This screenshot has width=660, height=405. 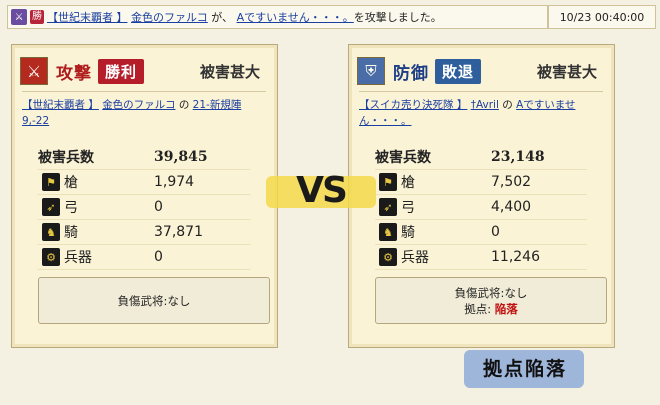 What do you see at coordinates (34, 71) in the screenshot?
I see `attack-icon: ⚔` at bounding box center [34, 71].